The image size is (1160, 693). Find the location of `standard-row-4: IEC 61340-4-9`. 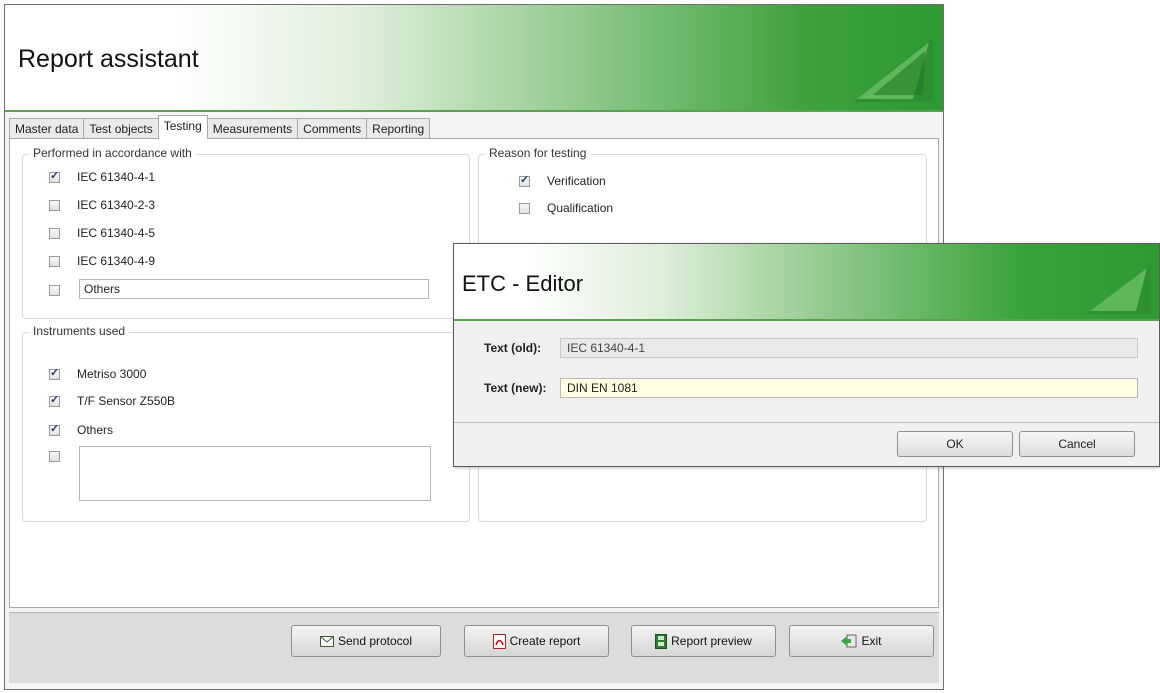

standard-row-4: IEC 61340-4-9 is located at coordinates (102, 261).